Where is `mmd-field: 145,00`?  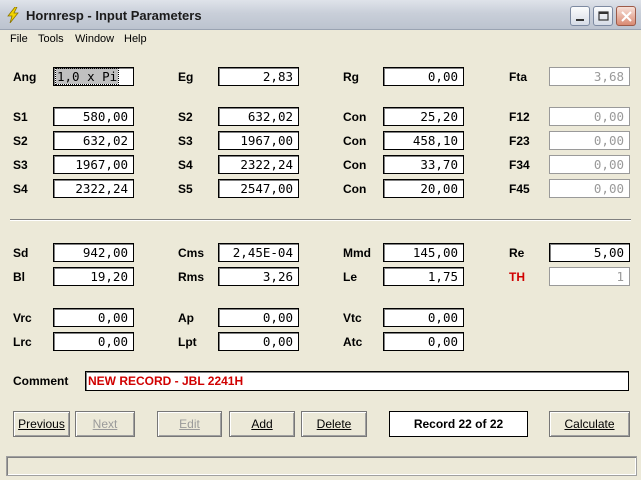 mmd-field: 145,00 is located at coordinates (423, 252).